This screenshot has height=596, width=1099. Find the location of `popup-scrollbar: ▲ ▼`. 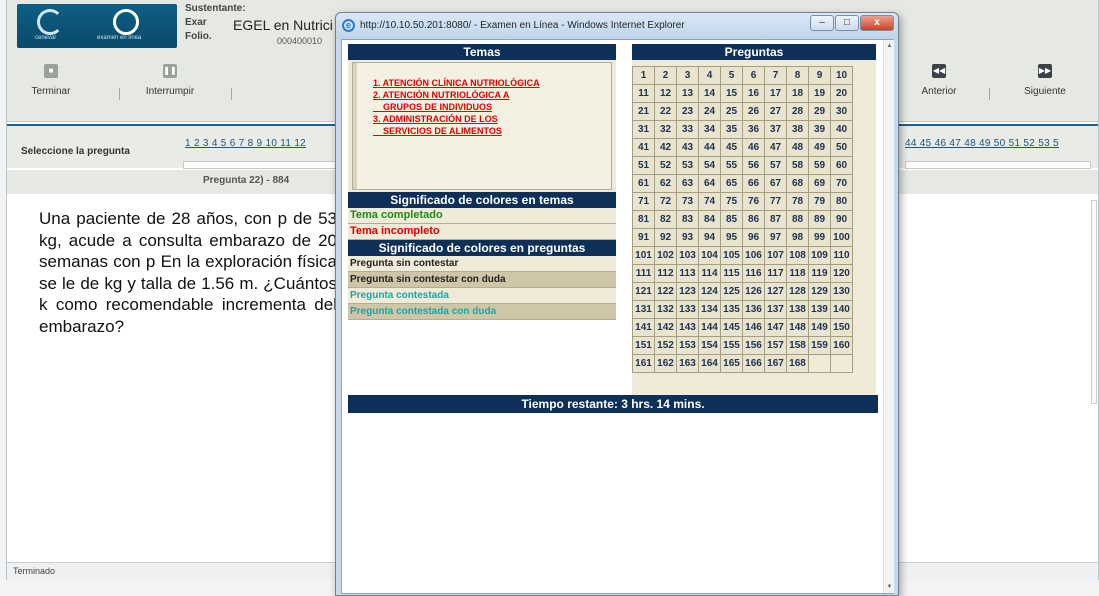

popup-scrollbar: ▲ ▼ is located at coordinates (888, 316).